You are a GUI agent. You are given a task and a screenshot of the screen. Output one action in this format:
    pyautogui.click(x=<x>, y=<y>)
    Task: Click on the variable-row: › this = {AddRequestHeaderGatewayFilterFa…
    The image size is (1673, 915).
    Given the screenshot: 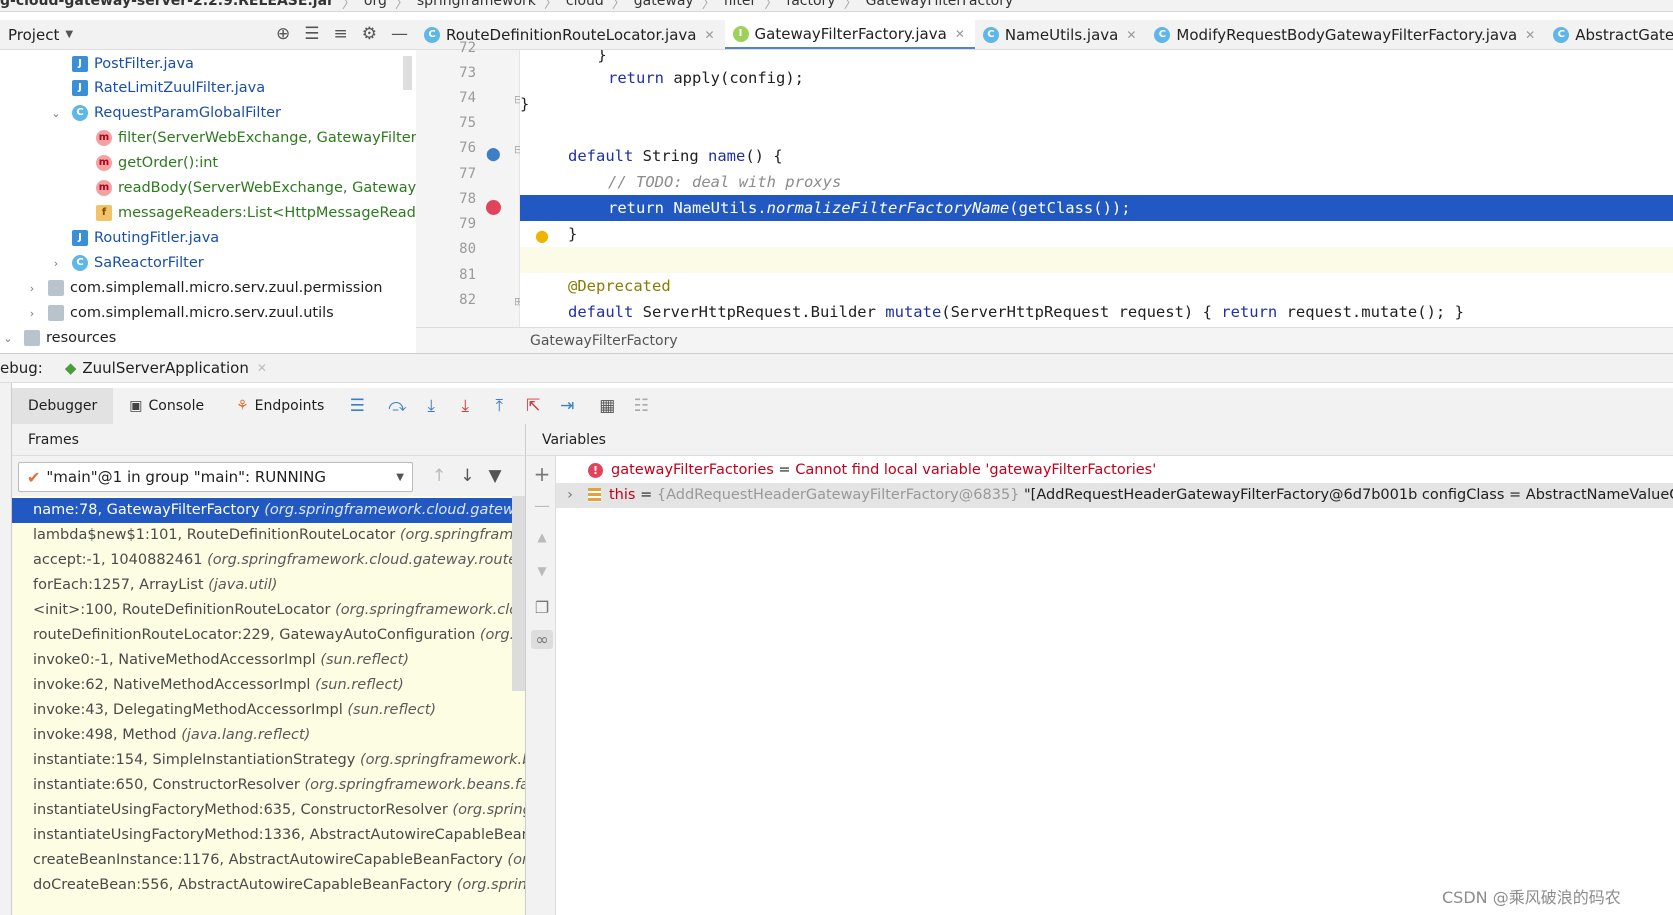 What is the action you would take?
    pyautogui.click(x=1114, y=495)
    